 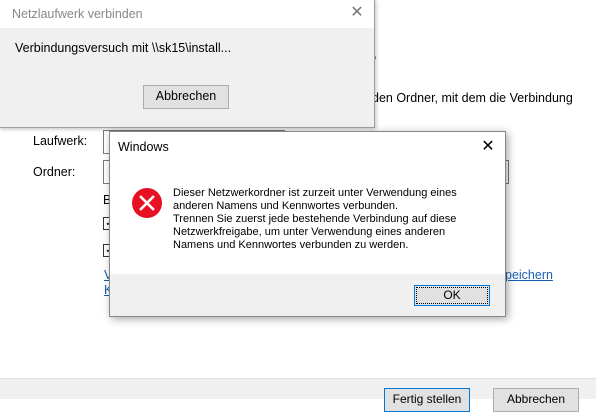 What do you see at coordinates (54, 172) in the screenshot?
I see `folder-label: Ordner:` at bounding box center [54, 172].